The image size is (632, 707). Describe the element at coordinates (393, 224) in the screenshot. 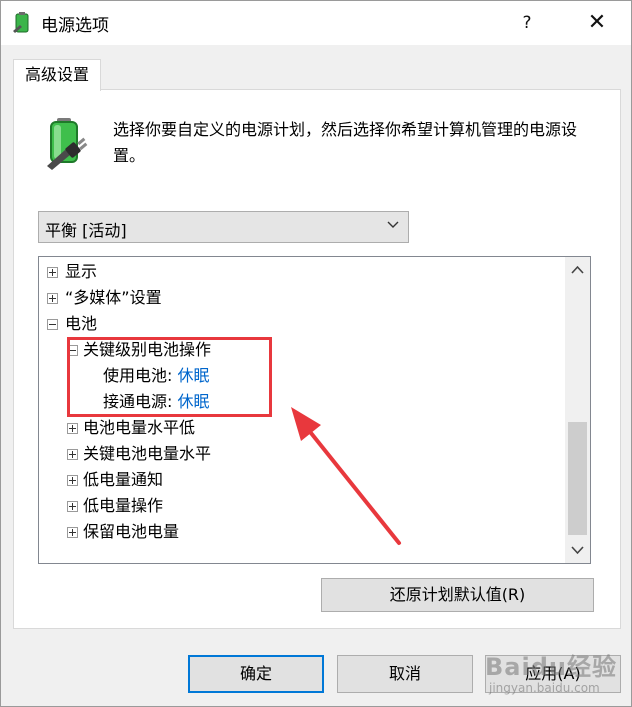

I see `chevron-down-icon` at that location.